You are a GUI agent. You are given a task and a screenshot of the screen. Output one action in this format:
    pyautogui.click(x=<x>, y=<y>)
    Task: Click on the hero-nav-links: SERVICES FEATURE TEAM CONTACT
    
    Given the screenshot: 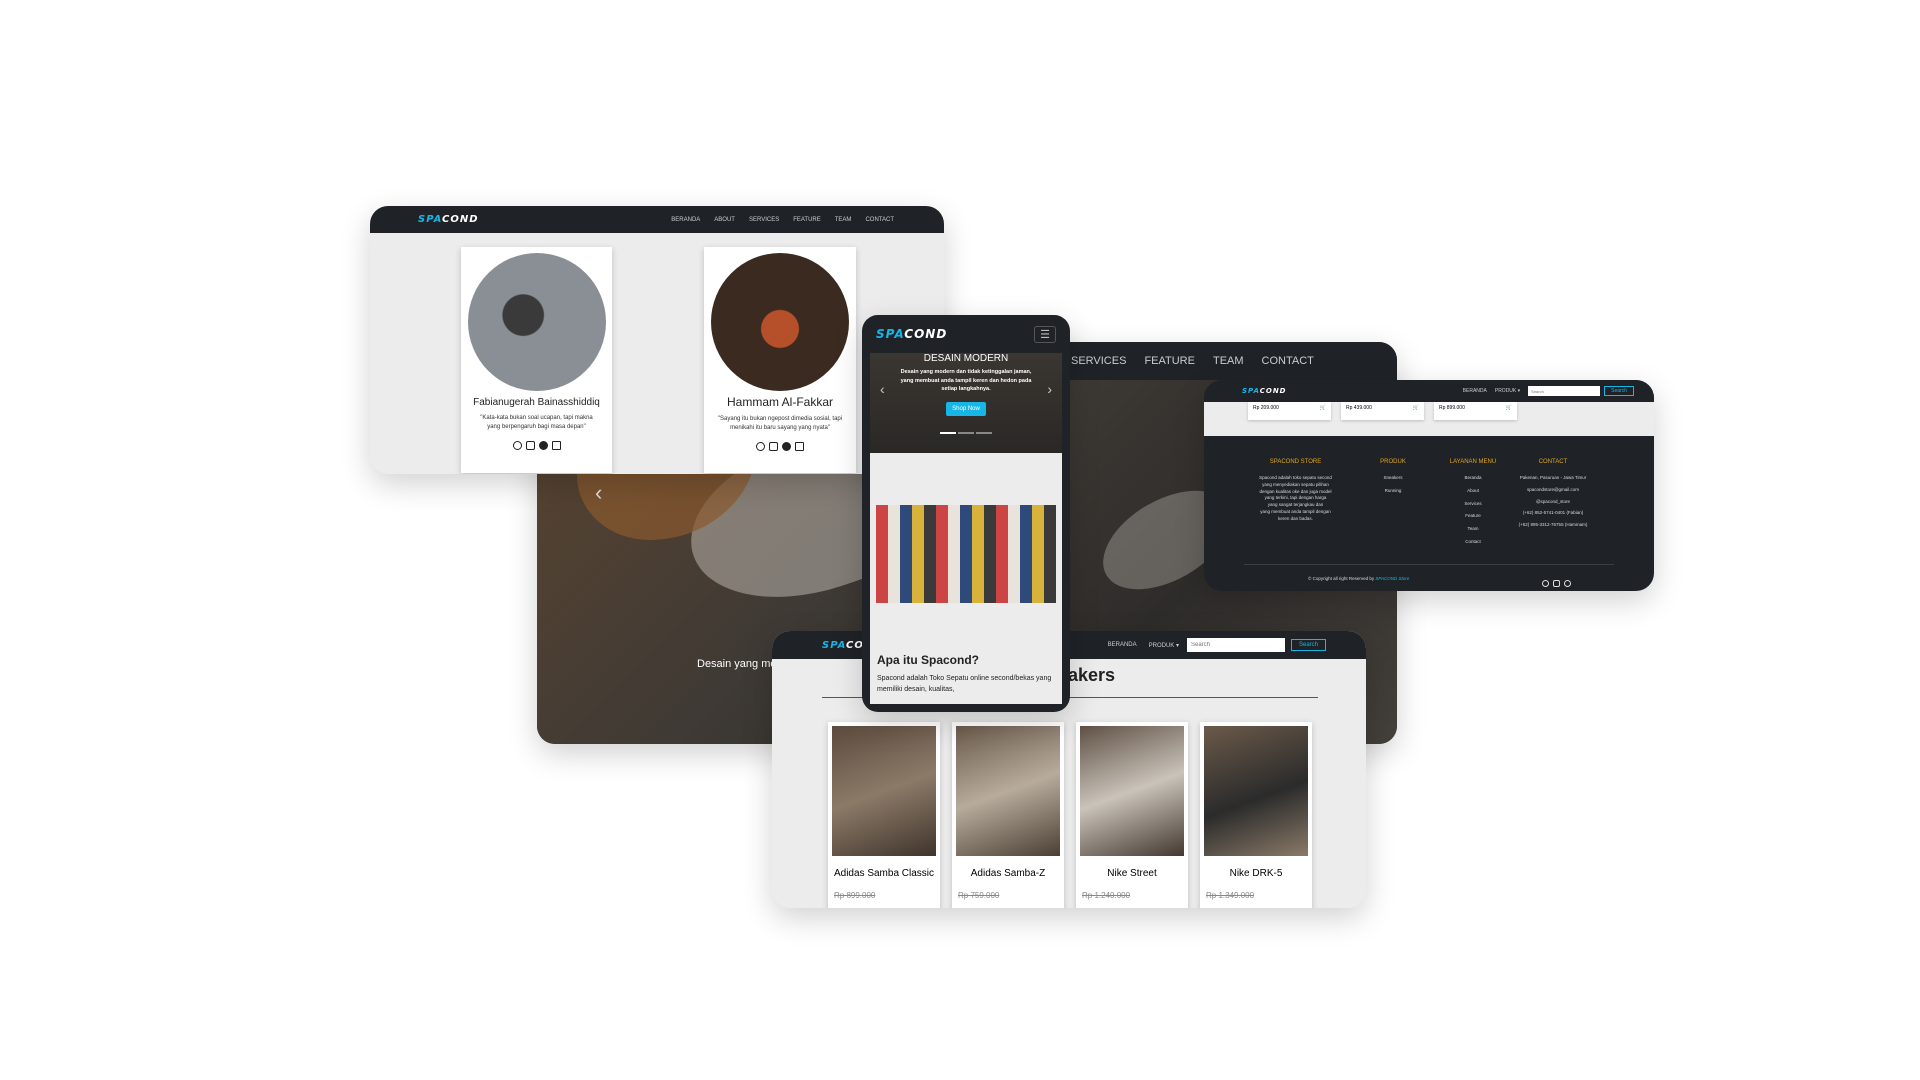 What is the action you would take?
    pyautogui.click(x=1185, y=361)
    